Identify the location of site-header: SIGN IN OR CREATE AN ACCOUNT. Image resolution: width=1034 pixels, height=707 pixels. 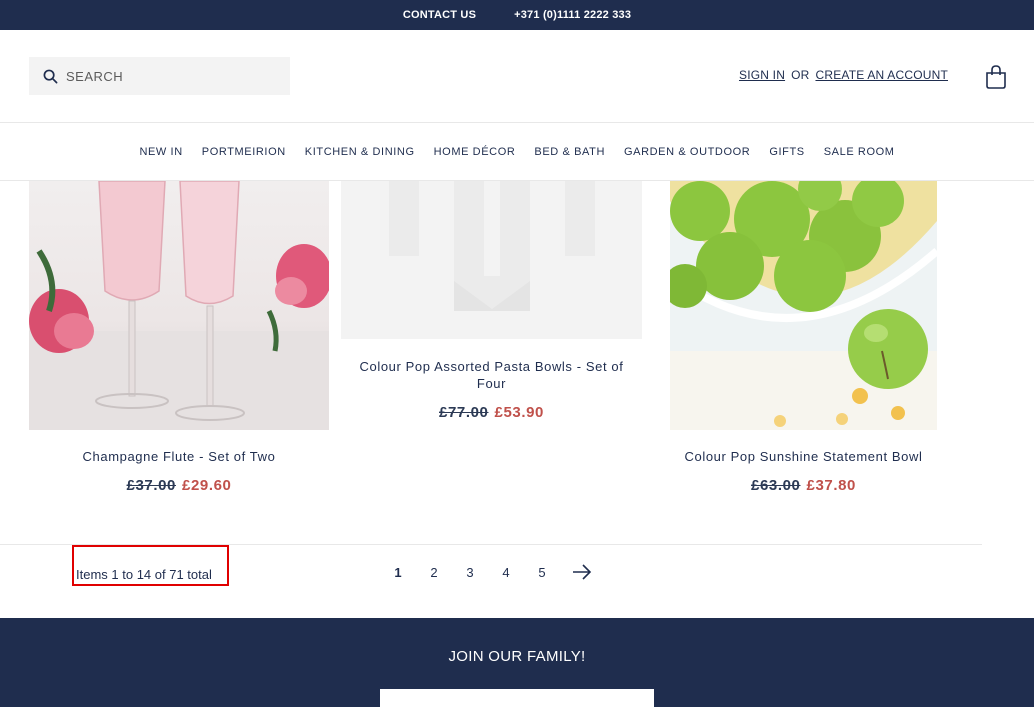
(517, 76).